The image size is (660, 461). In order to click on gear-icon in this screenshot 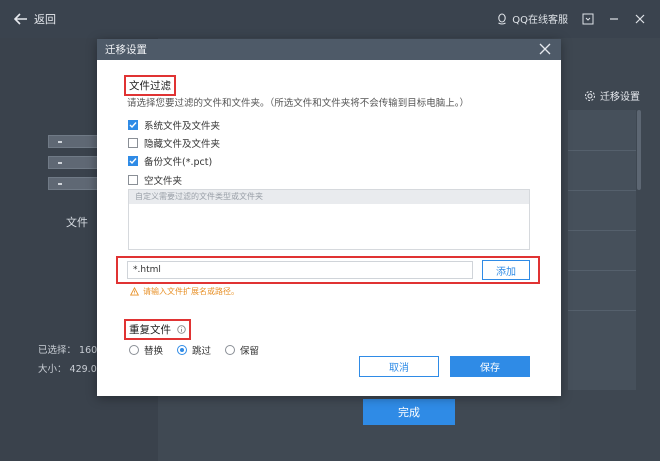, I will do `click(590, 95)`.